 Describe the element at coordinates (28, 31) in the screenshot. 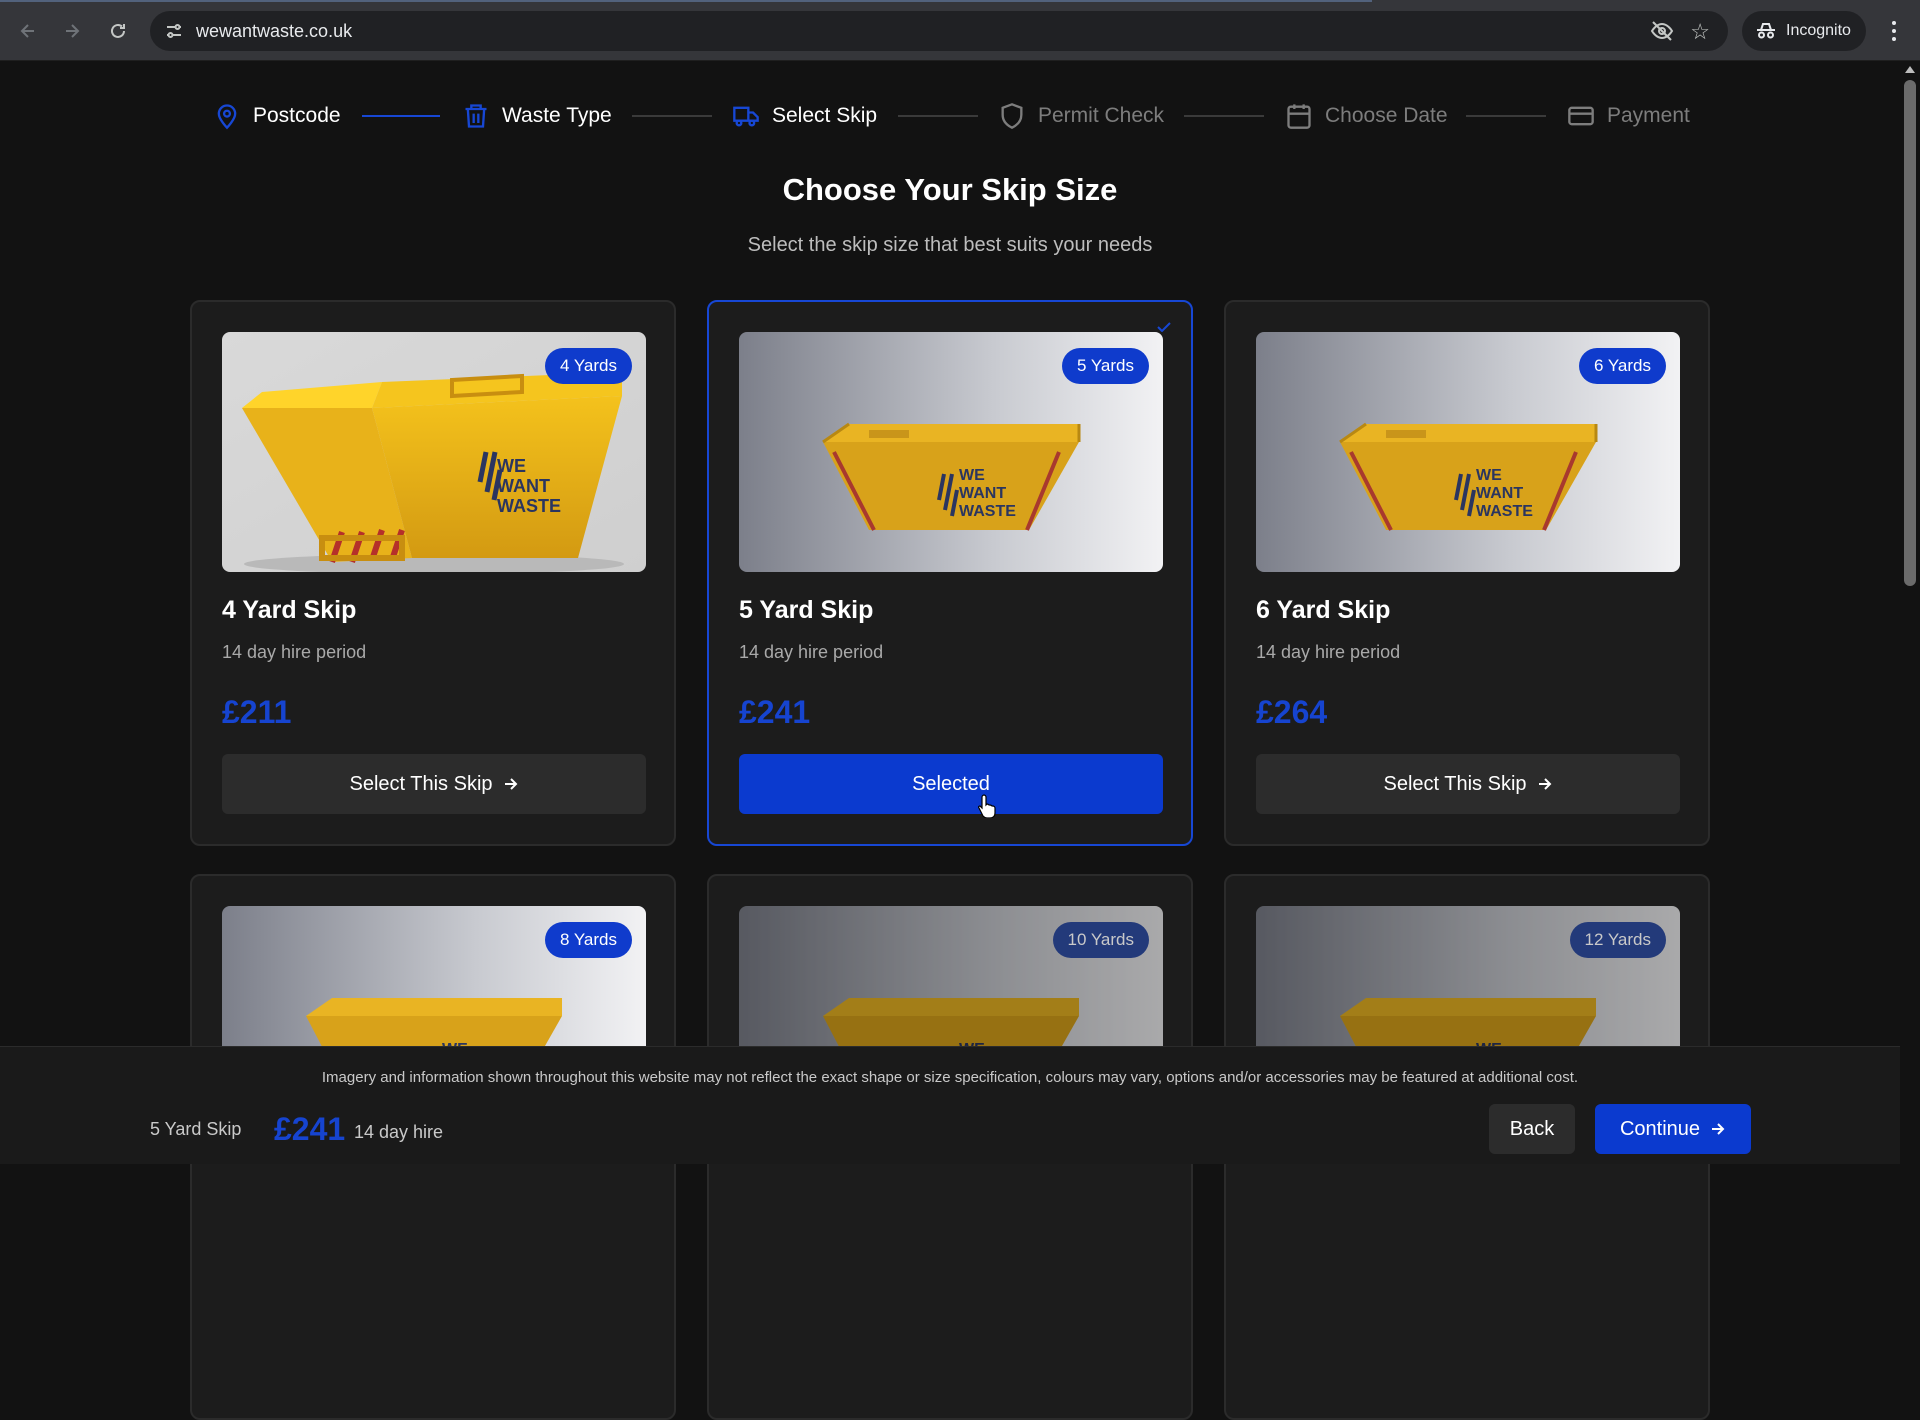

I see `back-icon` at that location.